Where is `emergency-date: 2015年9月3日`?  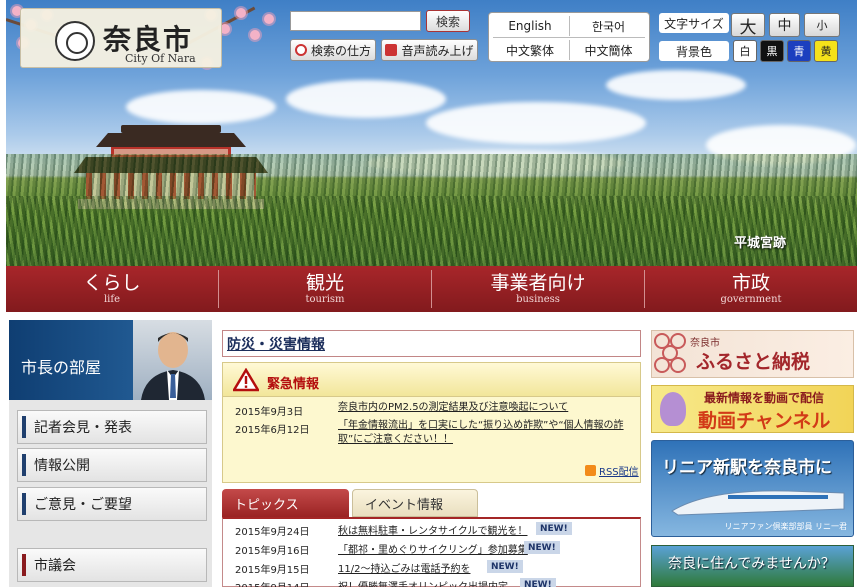 emergency-date: 2015年9月3日 is located at coordinates (269, 412).